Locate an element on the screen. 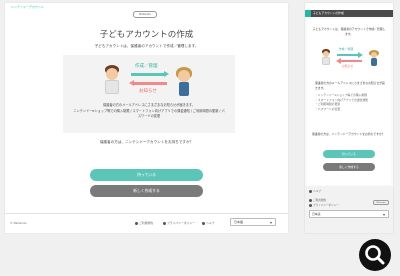  help-link: ヘルプ is located at coordinates (208, 223).